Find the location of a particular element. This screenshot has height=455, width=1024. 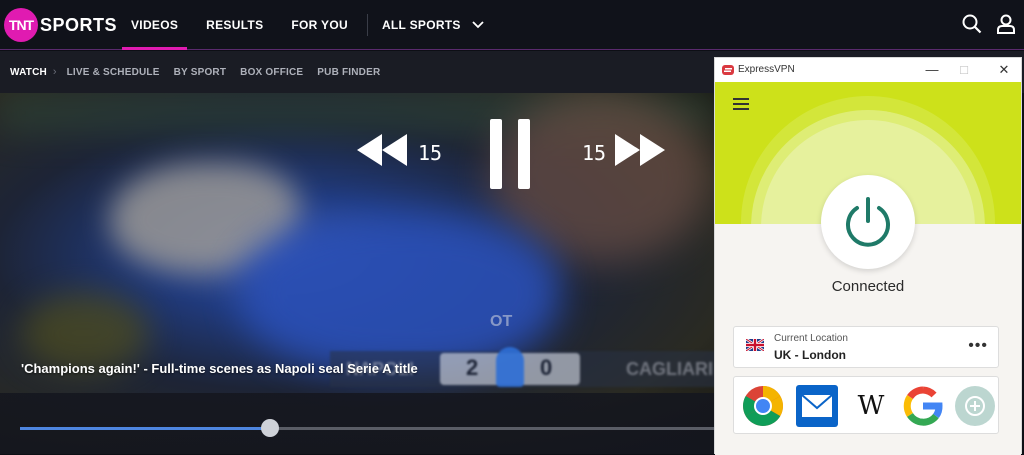

pause-button is located at coordinates (511, 154).